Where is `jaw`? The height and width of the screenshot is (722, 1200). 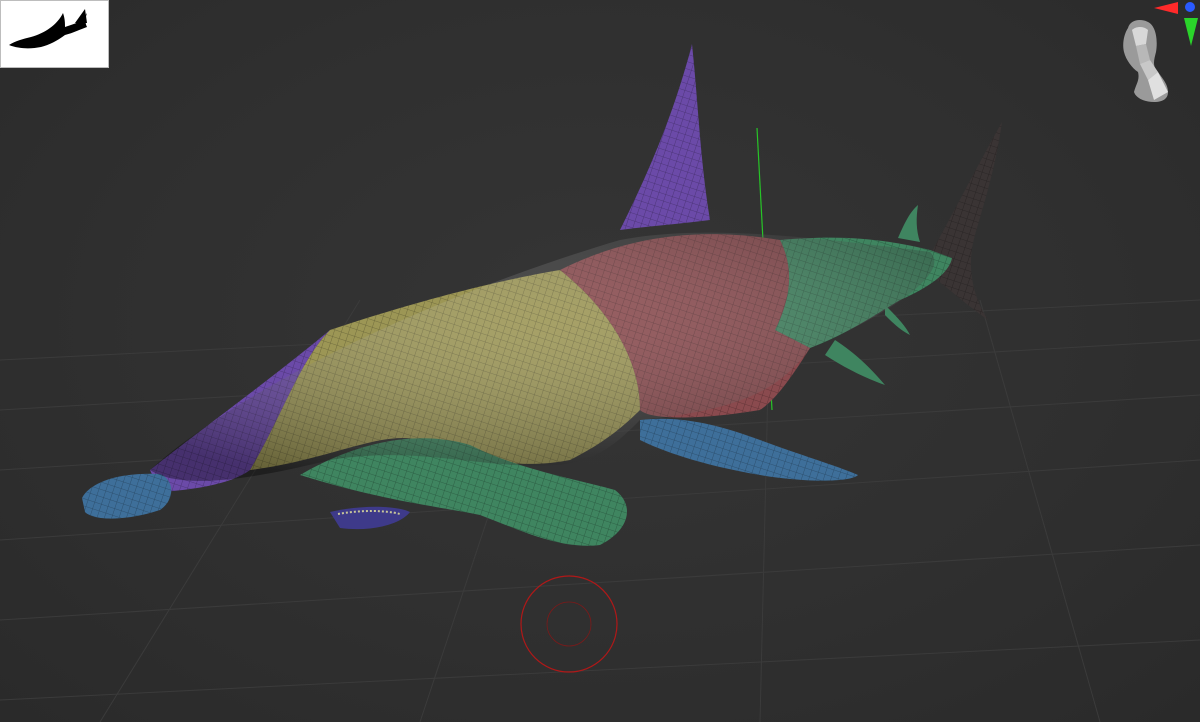
jaw is located at coordinates (370, 518).